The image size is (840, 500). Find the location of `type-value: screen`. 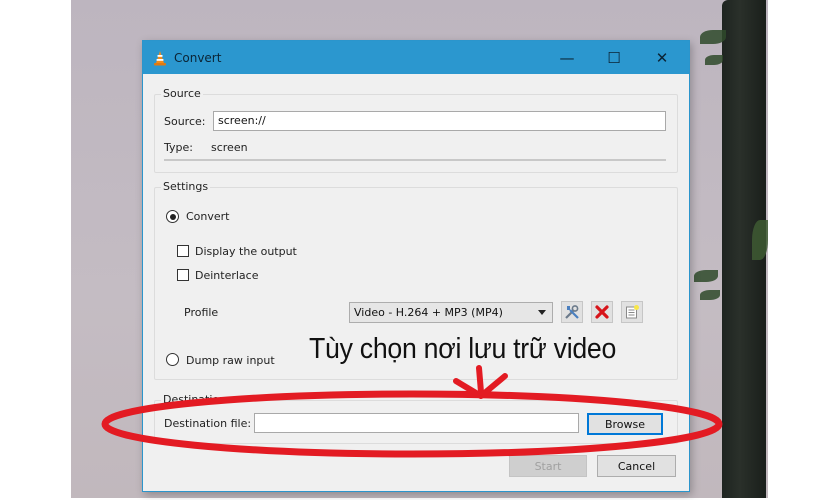

type-value: screen is located at coordinates (229, 147).